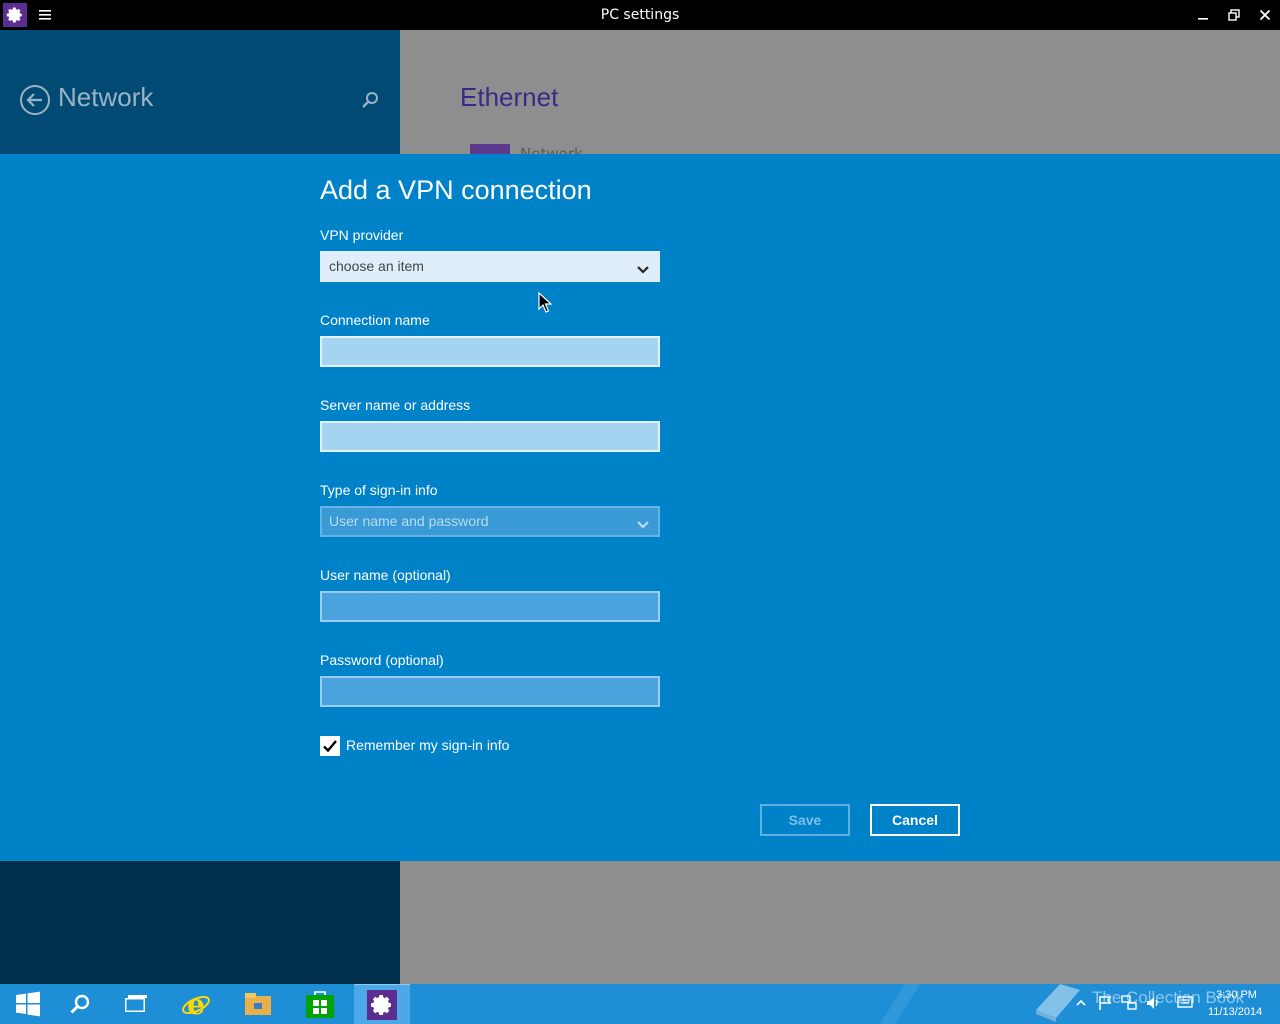 The height and width of the screenshot is (1024, 1280). What do you see at coordinates (1153, 1003) in the screenshot?
I see `volume-icon` at bounding box center [1153, 1003].